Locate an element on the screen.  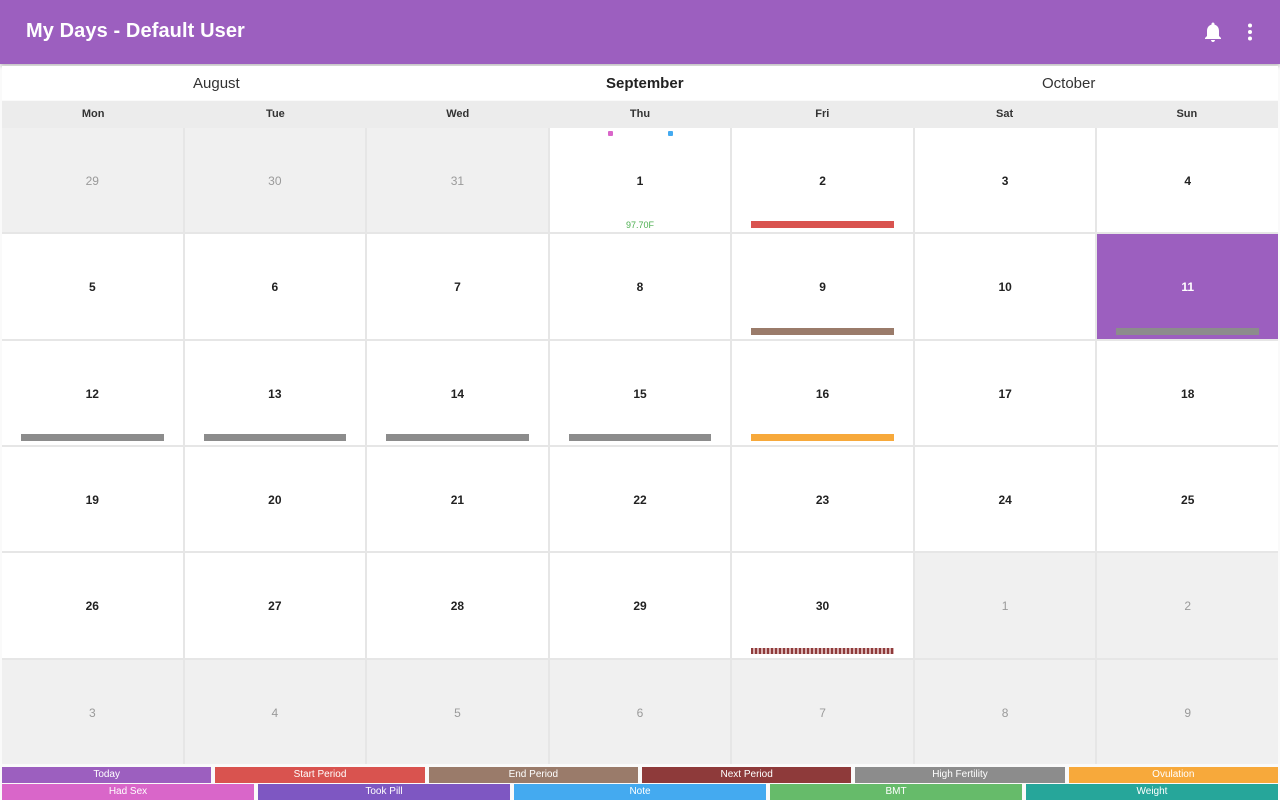
day-cell: 1 97.70F is located at coordinates (640, 180).